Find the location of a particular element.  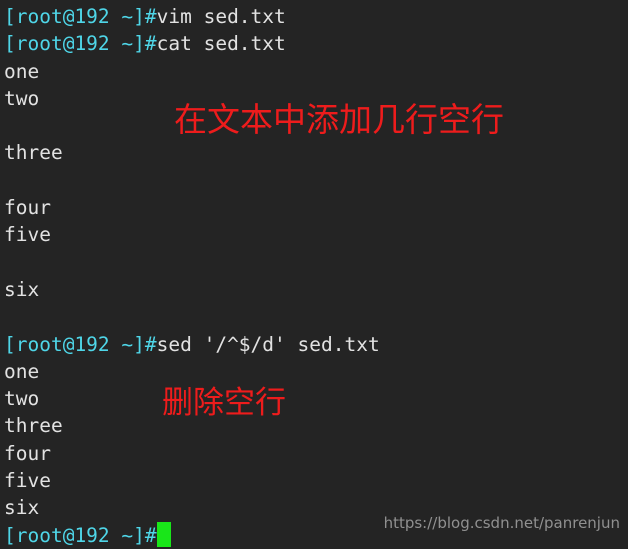

terminal-line: [root@192 ~]#sed '/^$/d' sed.txt is located at coordinates (316, 344).